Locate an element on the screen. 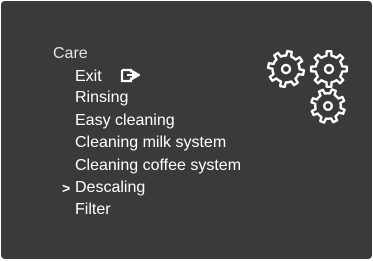  gears-icon is located at coordinates (307, 86).